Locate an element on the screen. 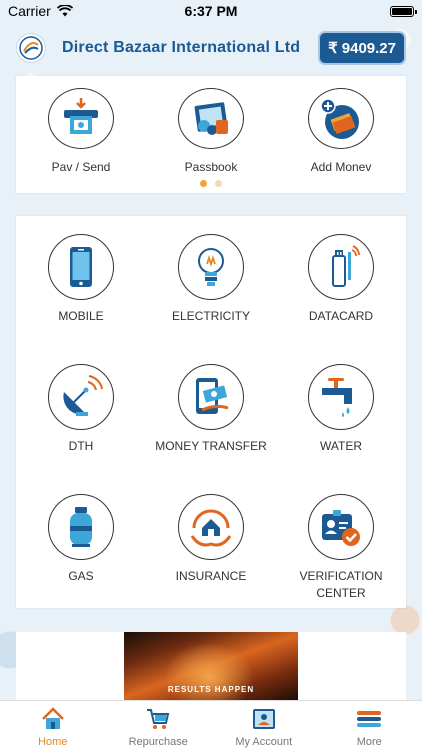 This screenshot has height=750, width=422. service-gas: GAS is located at coordinates (81, 541).